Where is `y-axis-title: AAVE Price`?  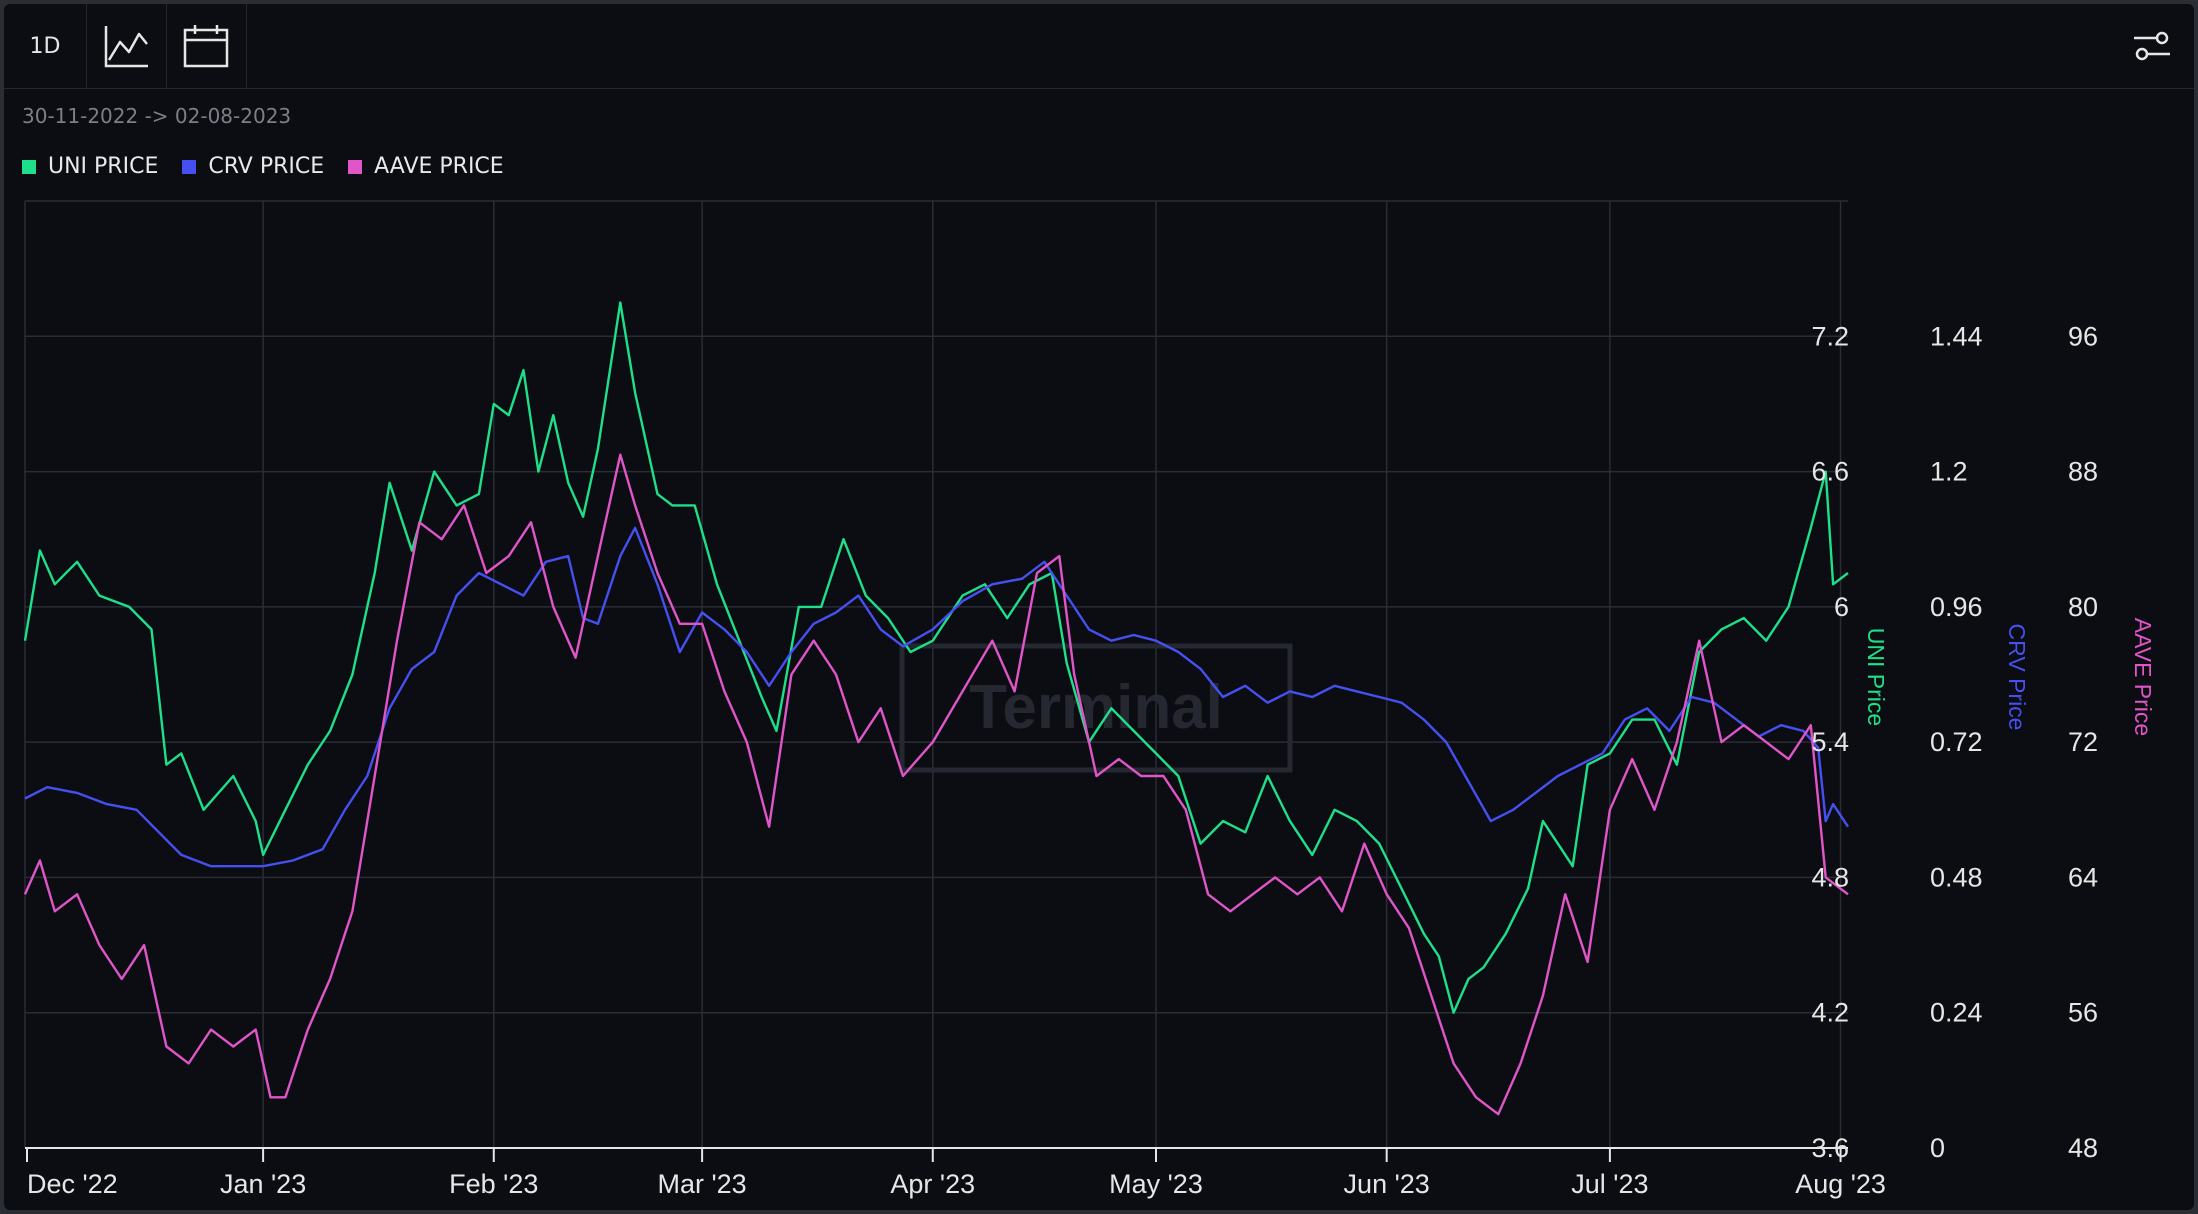 y-axis-title: AAVE Price is located at coordinates (2143, 677).